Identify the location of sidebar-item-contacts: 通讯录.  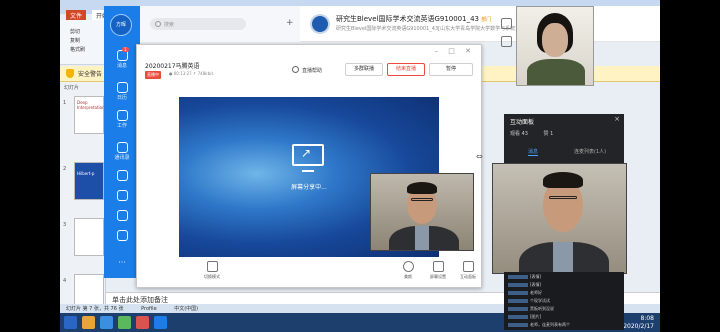
(122, 151).